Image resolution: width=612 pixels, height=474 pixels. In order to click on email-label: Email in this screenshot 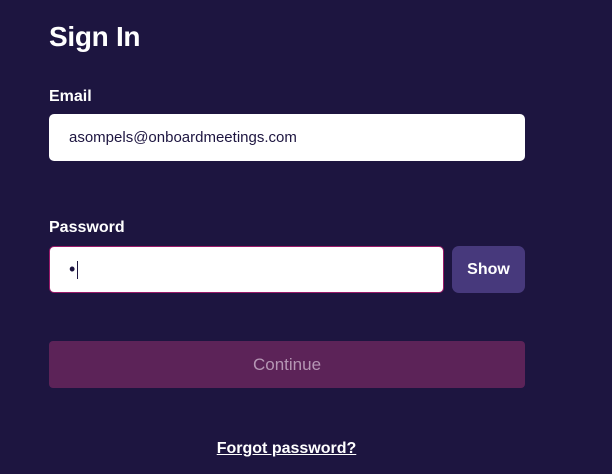, I will do `click(70, 96)`.